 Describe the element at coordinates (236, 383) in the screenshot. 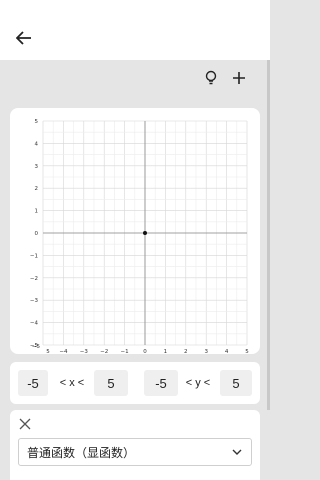

I see `y-max-input: 5` at that location.